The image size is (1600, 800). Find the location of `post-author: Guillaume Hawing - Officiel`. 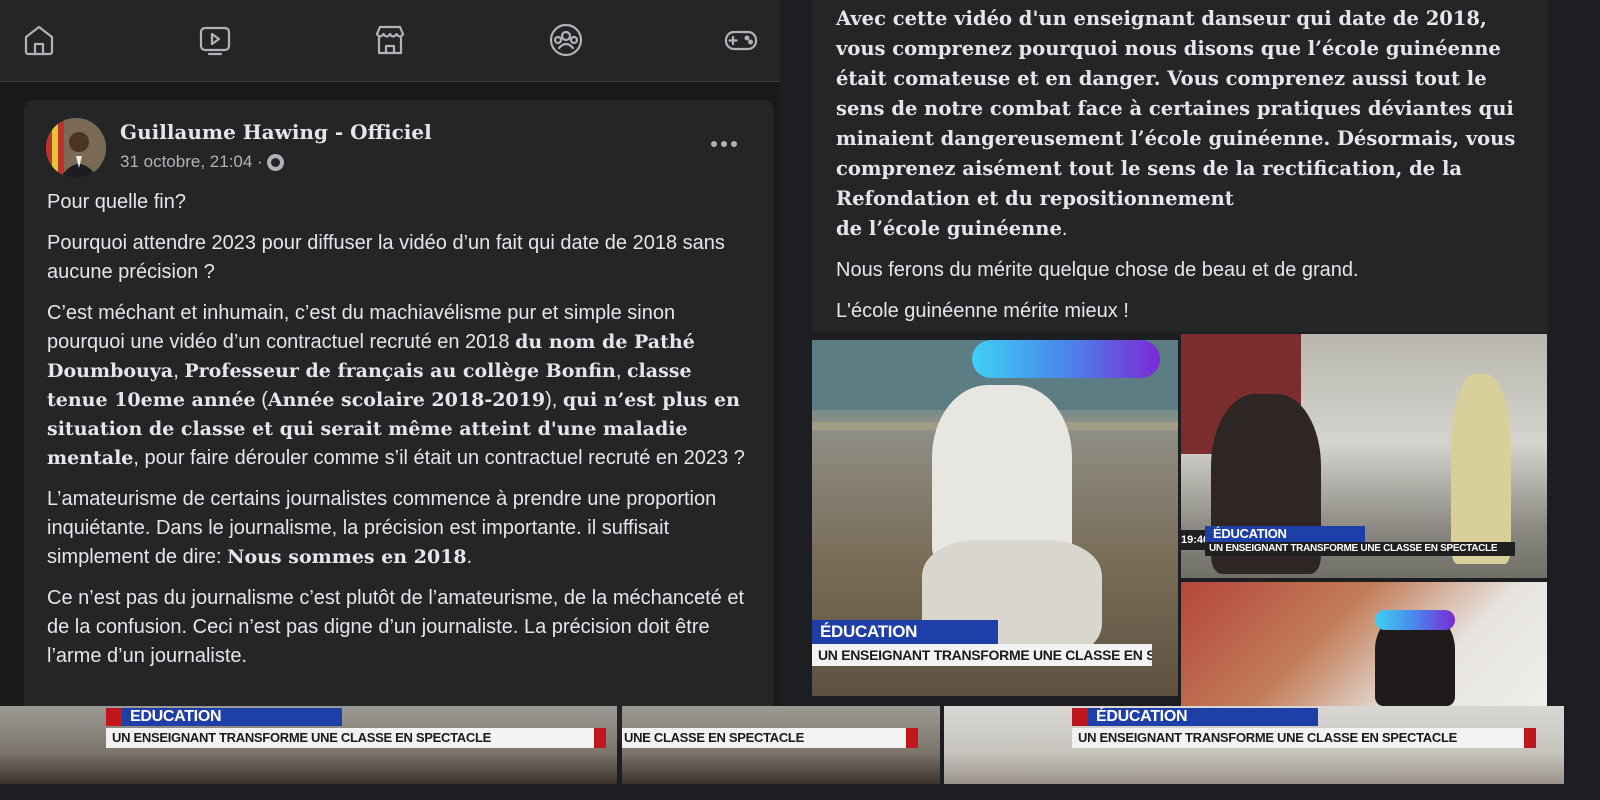

post-author: Guillaume Hawing - Officiel is located at coordinates (276, 132).